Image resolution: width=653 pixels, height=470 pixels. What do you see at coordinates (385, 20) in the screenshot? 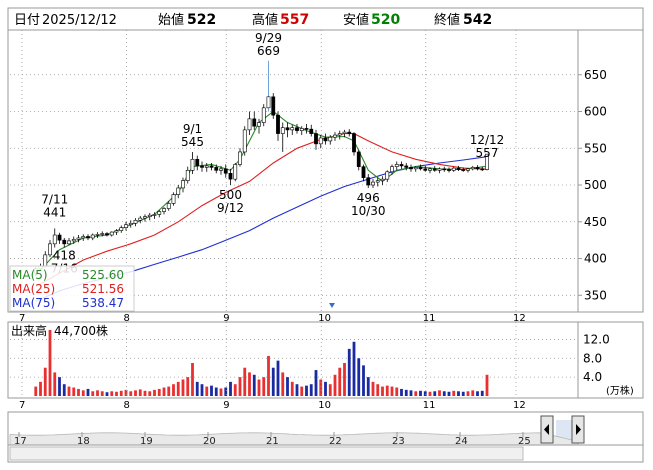
I see `low-value: 520` at bounding box center [385, 20].